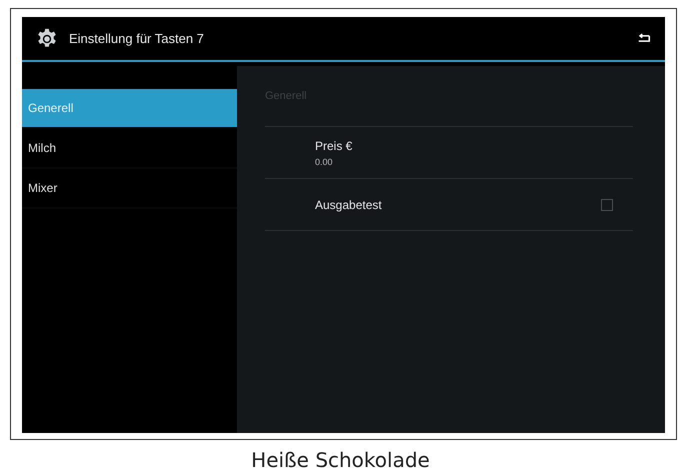  I want to click on setting-label: Ausgabetest, so click(349, 205).